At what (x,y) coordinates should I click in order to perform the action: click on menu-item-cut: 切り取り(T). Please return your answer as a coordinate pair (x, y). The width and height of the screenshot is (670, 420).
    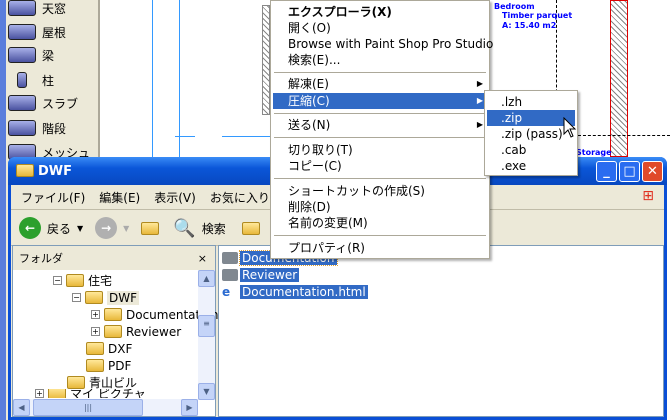
    Looking at the image, I should click on (380, 150).